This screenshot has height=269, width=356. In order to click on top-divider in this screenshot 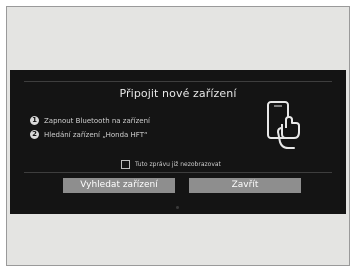, I will do `click(178, 81)`.